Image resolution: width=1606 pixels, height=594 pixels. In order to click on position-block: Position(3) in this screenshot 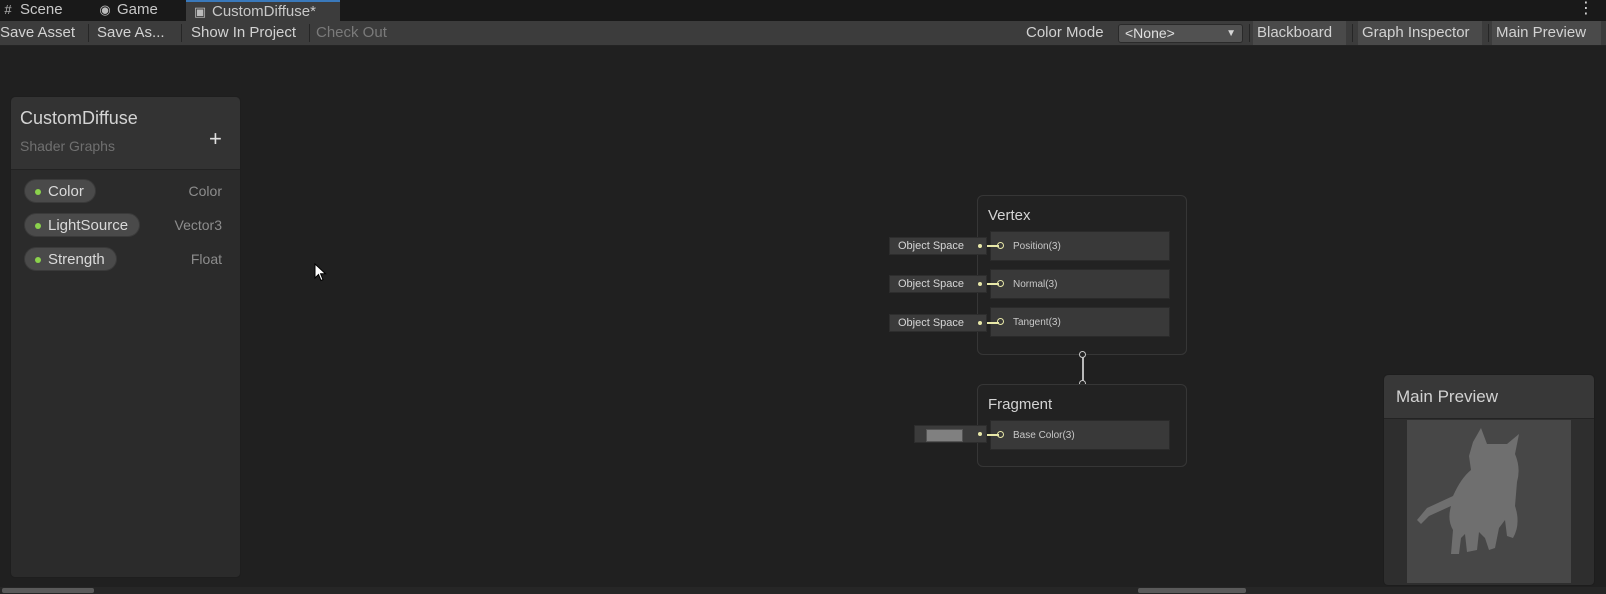, I will do `click(1080, 246)`.